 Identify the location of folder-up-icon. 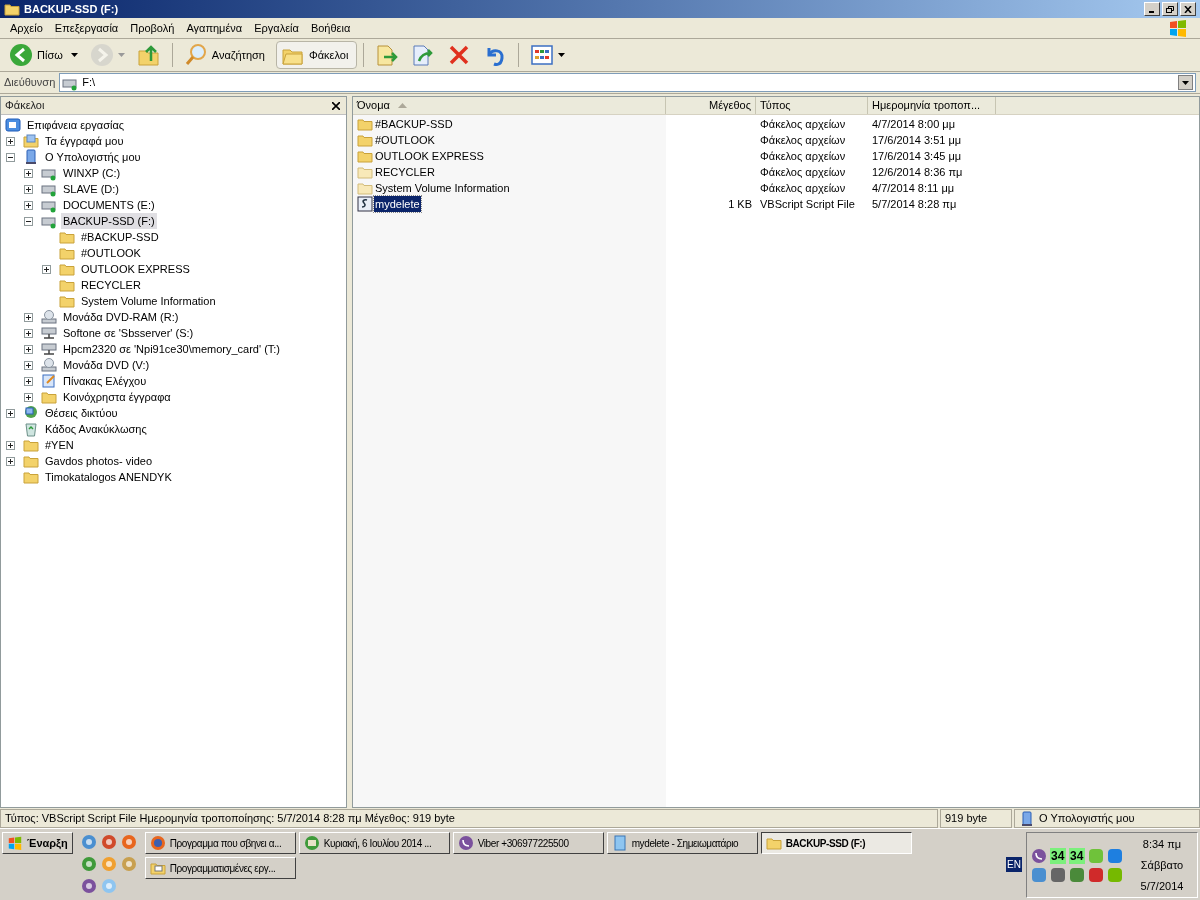
(148, 55).